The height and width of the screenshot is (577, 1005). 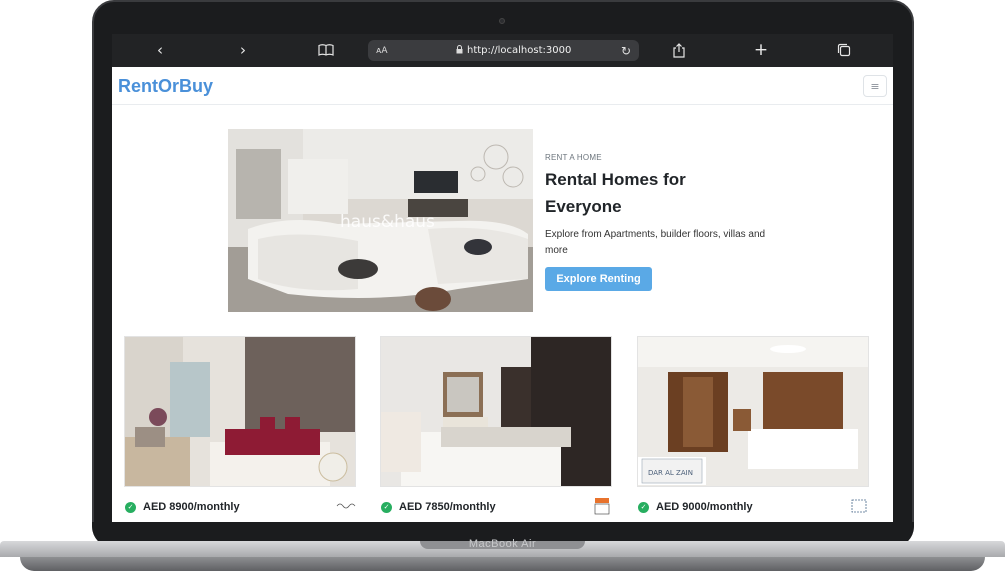 What do you see at coordinates (615, 193) in the screenshot?
I see `hero-title: Rental Homes for Everyone` at bounding box center [615, 193].